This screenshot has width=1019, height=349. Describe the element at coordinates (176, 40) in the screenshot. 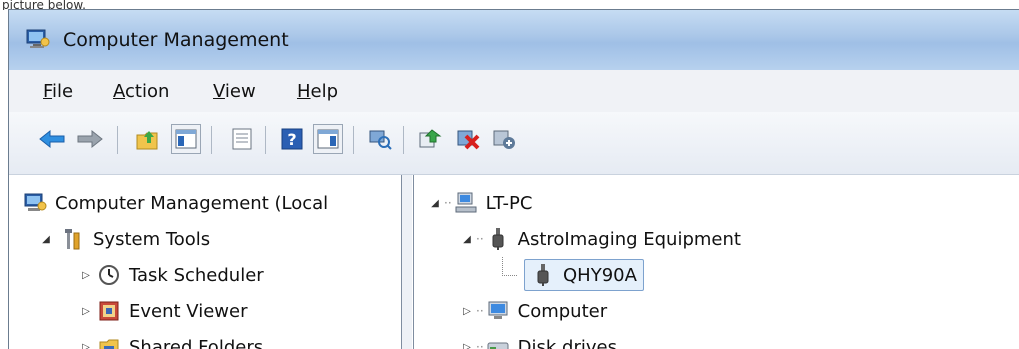

I see `window-title: Computer Management` at that location.